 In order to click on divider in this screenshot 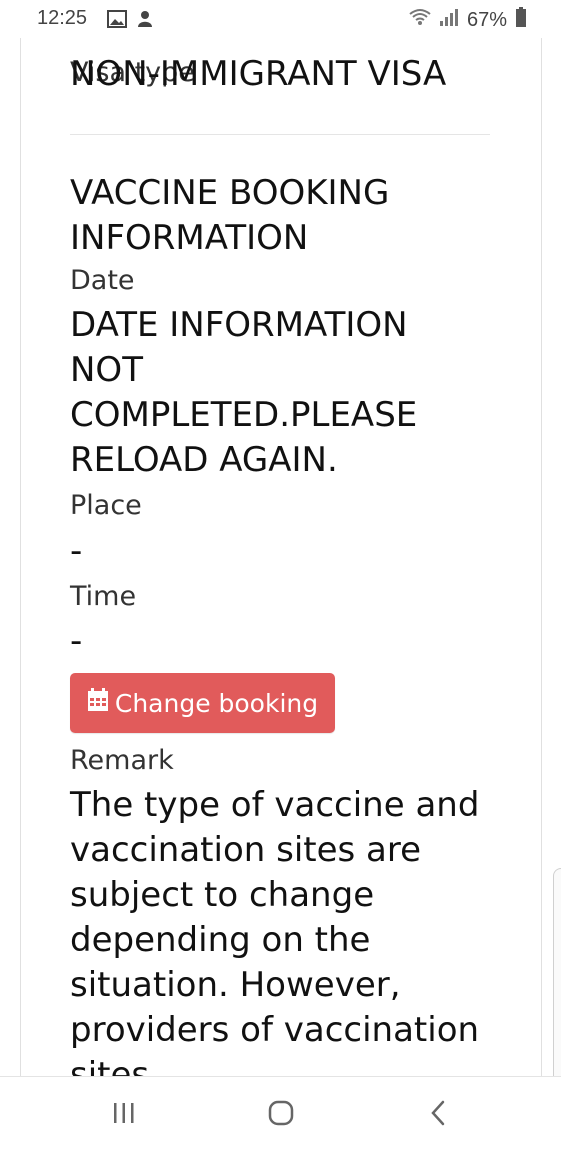, I will do `click(280, 134)`.